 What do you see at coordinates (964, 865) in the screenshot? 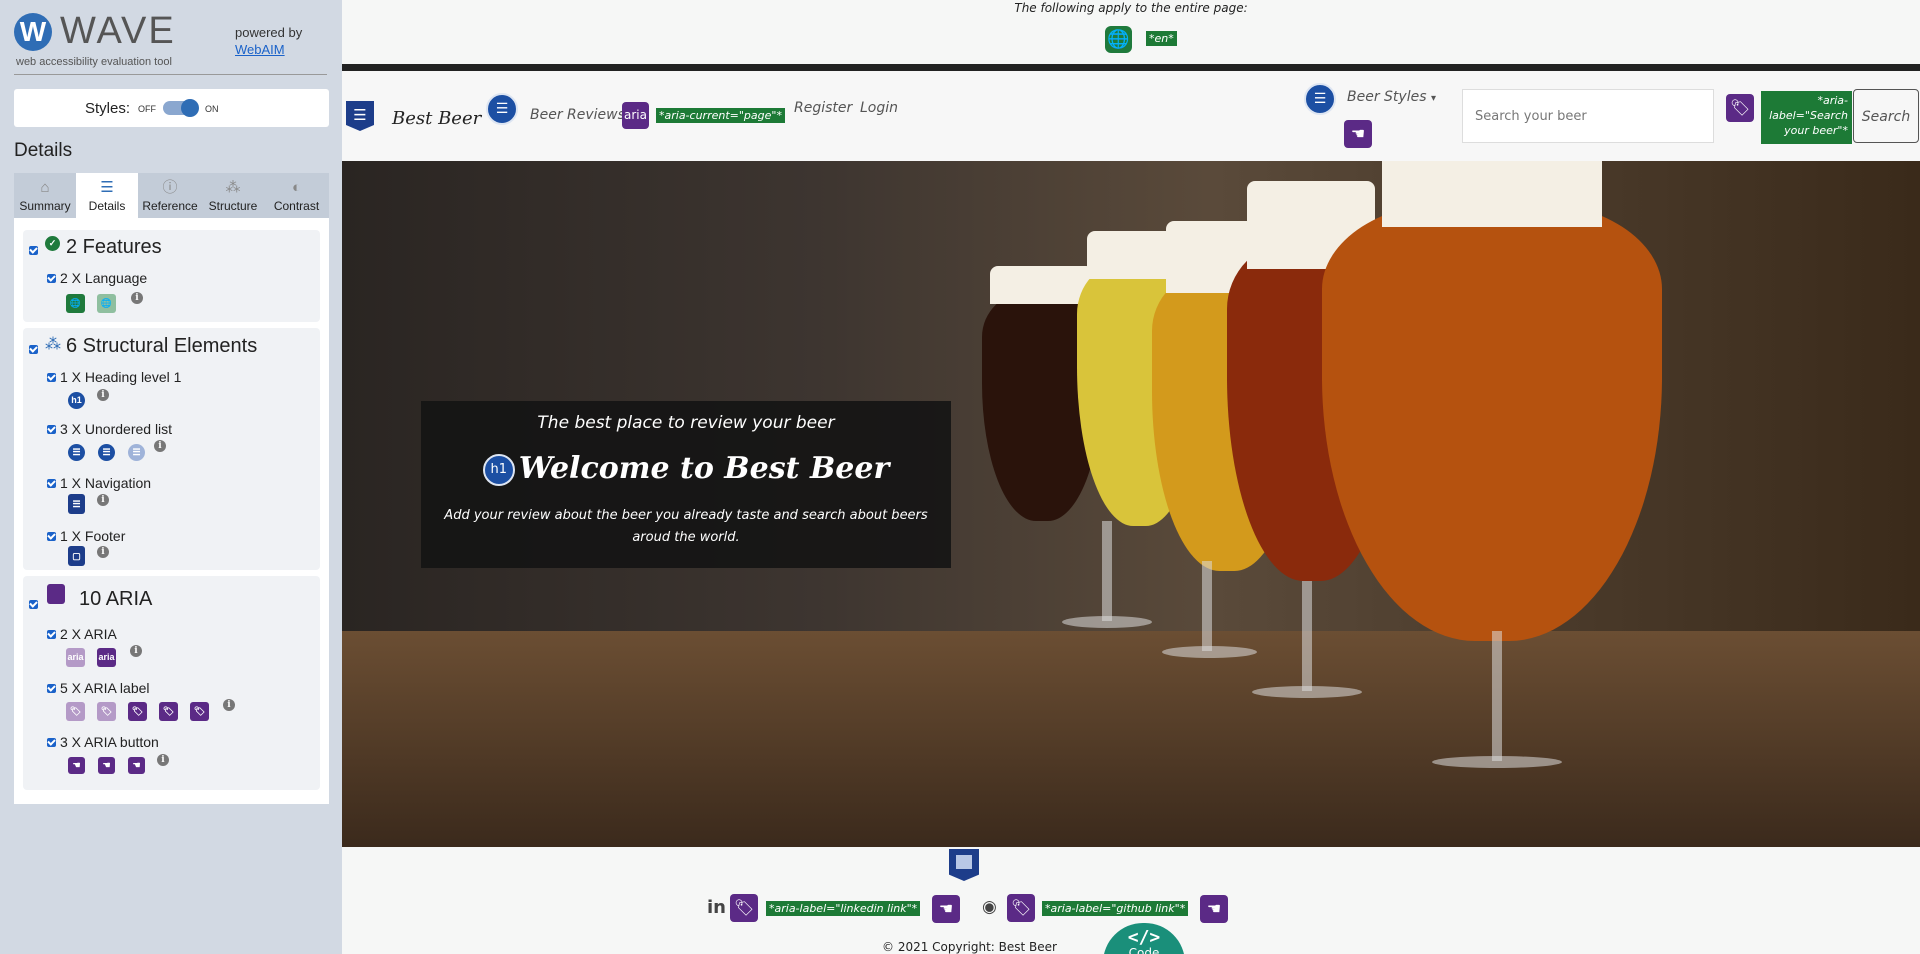
I see `footer-icon` at bounding box center [964, 865].